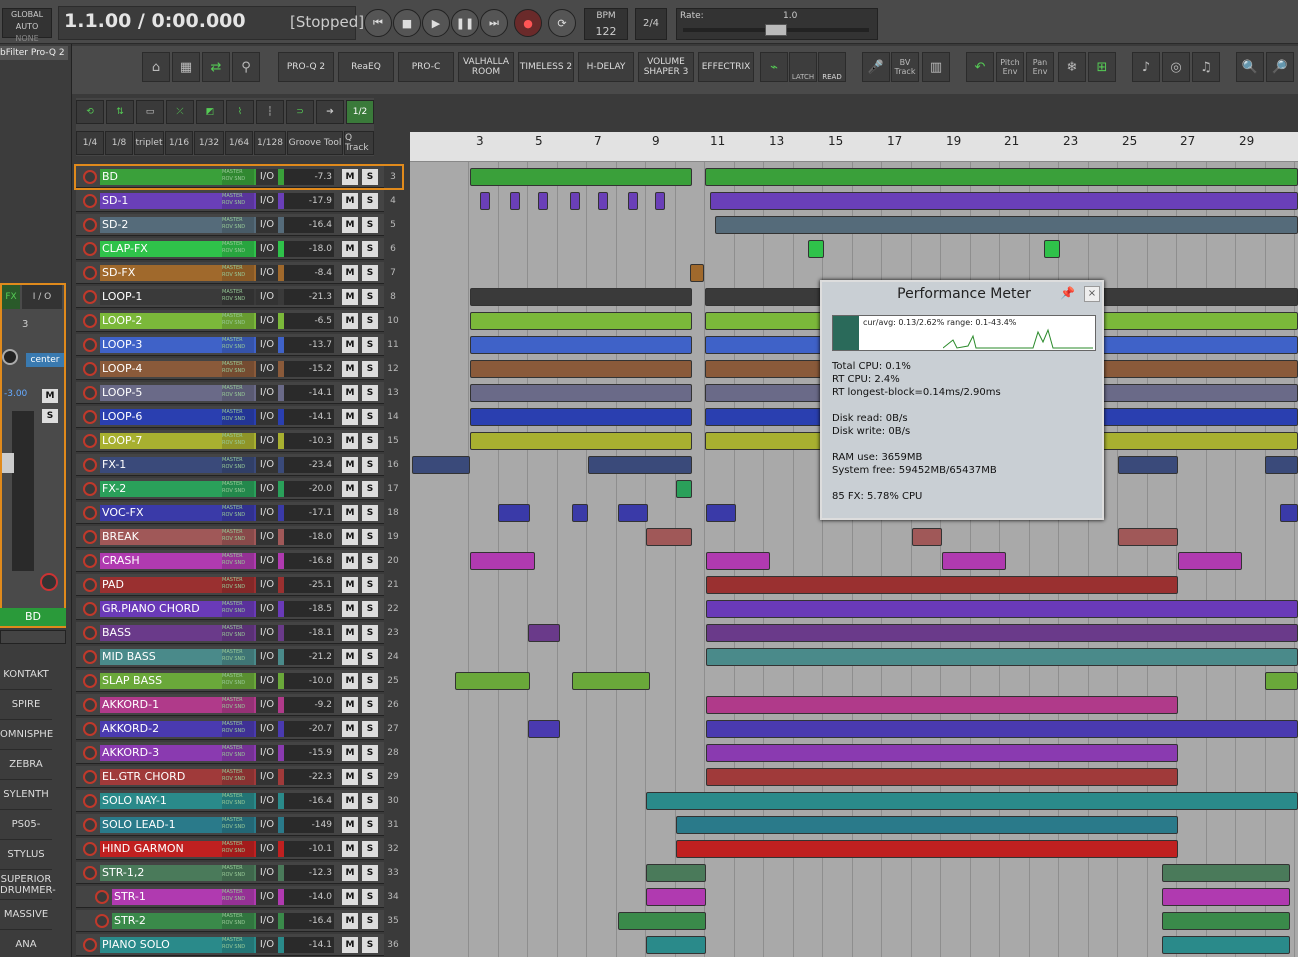 The width and height of the screenshot is (1298, 957). Describe the element at coordinates (1067, 293) in the screenshot. I see `pin-icon: 📌` at that location.